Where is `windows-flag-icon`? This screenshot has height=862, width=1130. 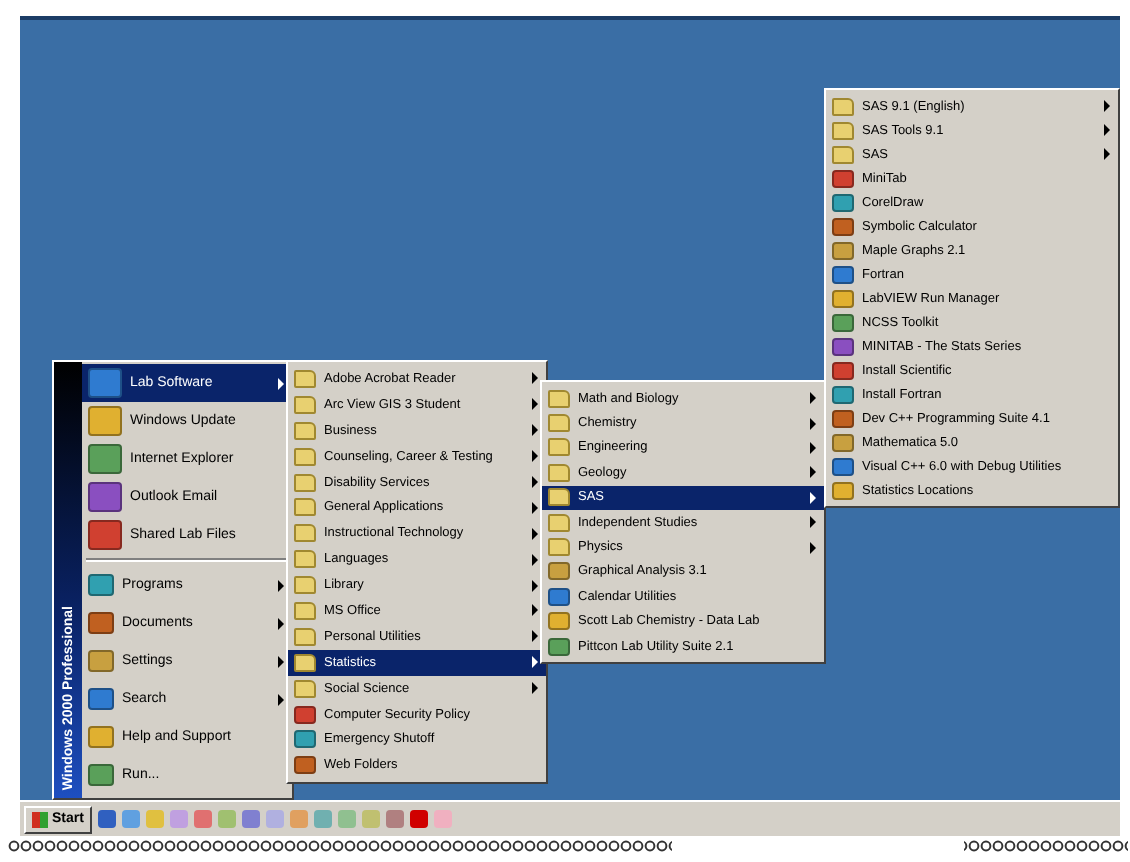
windows-flag-icon is located at coordinates (40, 819).